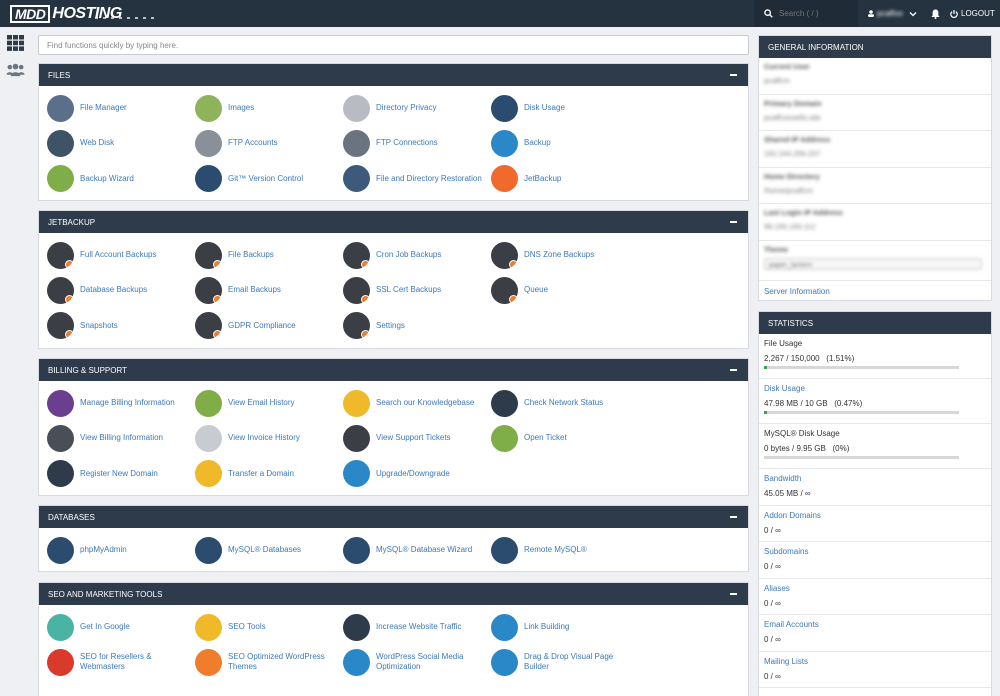 Image resolution: width=1000 pixels, height=696 pixels. I want to click on stat-label: File Usage, so click(783, 343).